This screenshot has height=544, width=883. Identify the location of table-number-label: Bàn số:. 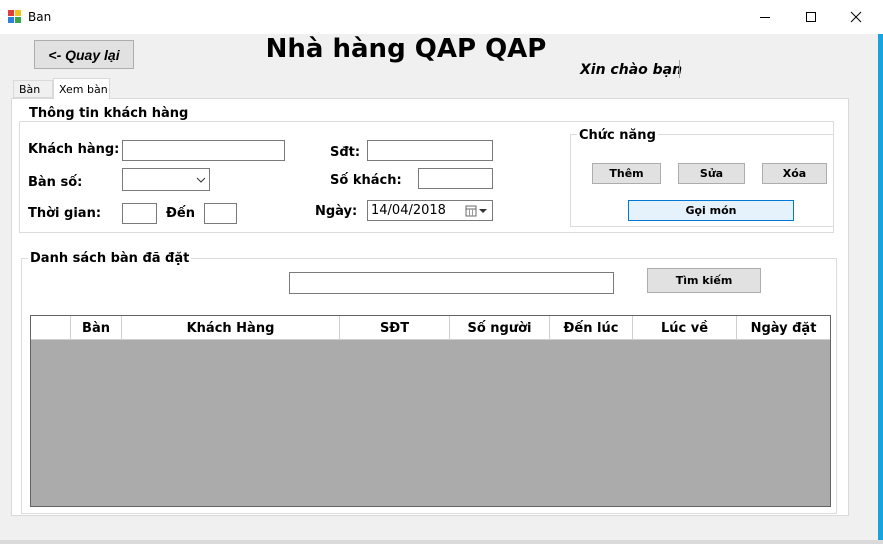
(55, 182).